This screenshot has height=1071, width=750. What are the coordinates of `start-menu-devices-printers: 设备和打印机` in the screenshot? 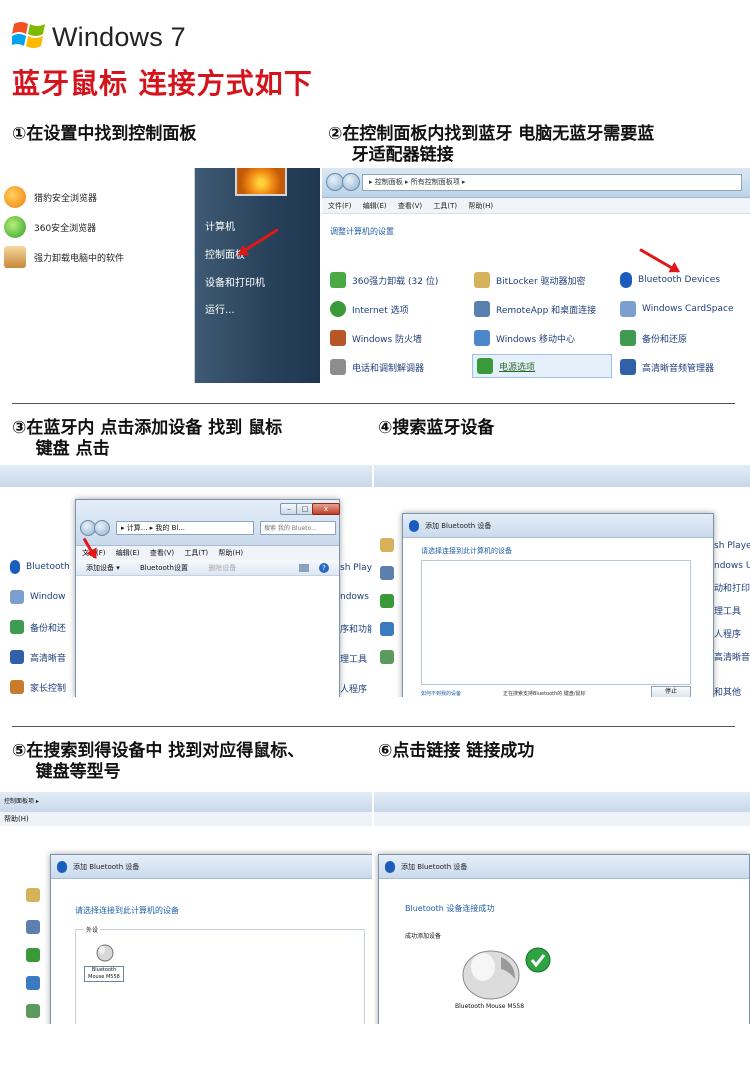 It's located at (235, 281).